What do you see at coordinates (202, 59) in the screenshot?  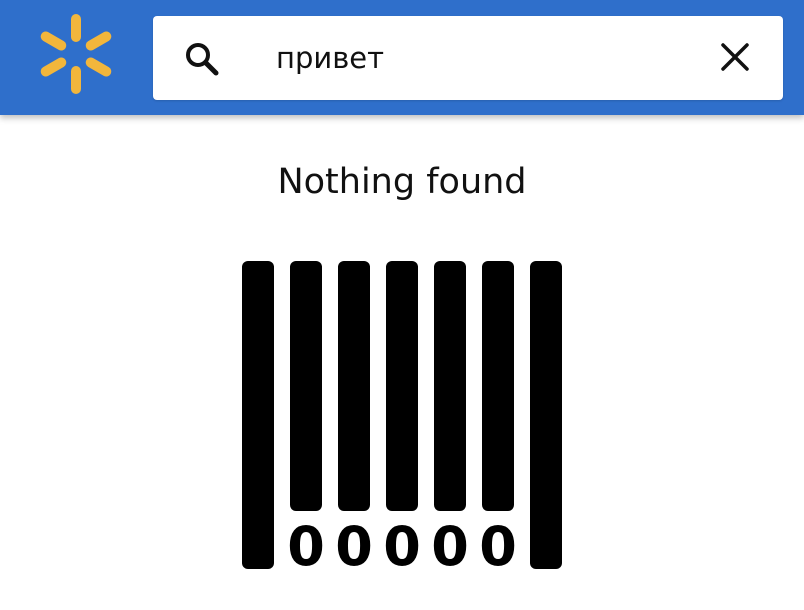 I see `search-icon` at bounding box center [202, 59].